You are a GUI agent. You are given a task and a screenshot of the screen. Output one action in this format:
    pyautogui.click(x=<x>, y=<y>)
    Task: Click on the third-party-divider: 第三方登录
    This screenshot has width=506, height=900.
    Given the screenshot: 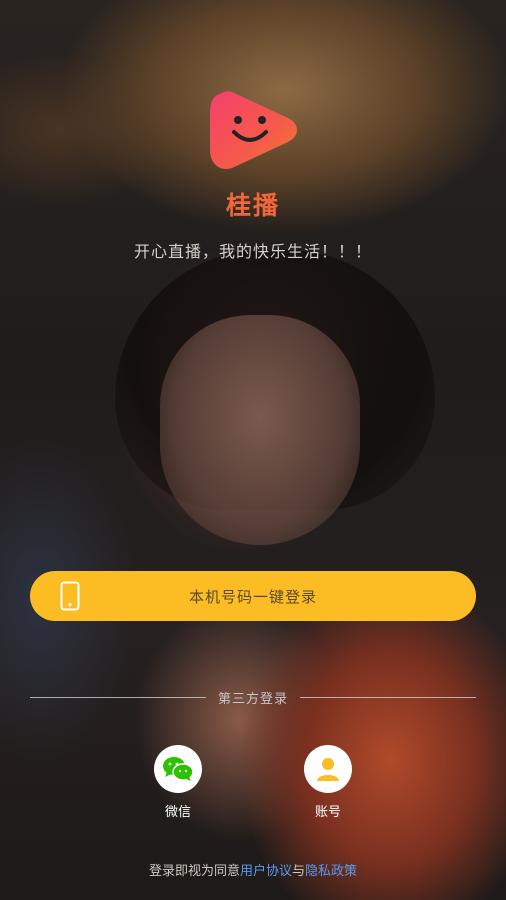 What is the action you would take?
    pyautogui.click(x=253, y=697)
    